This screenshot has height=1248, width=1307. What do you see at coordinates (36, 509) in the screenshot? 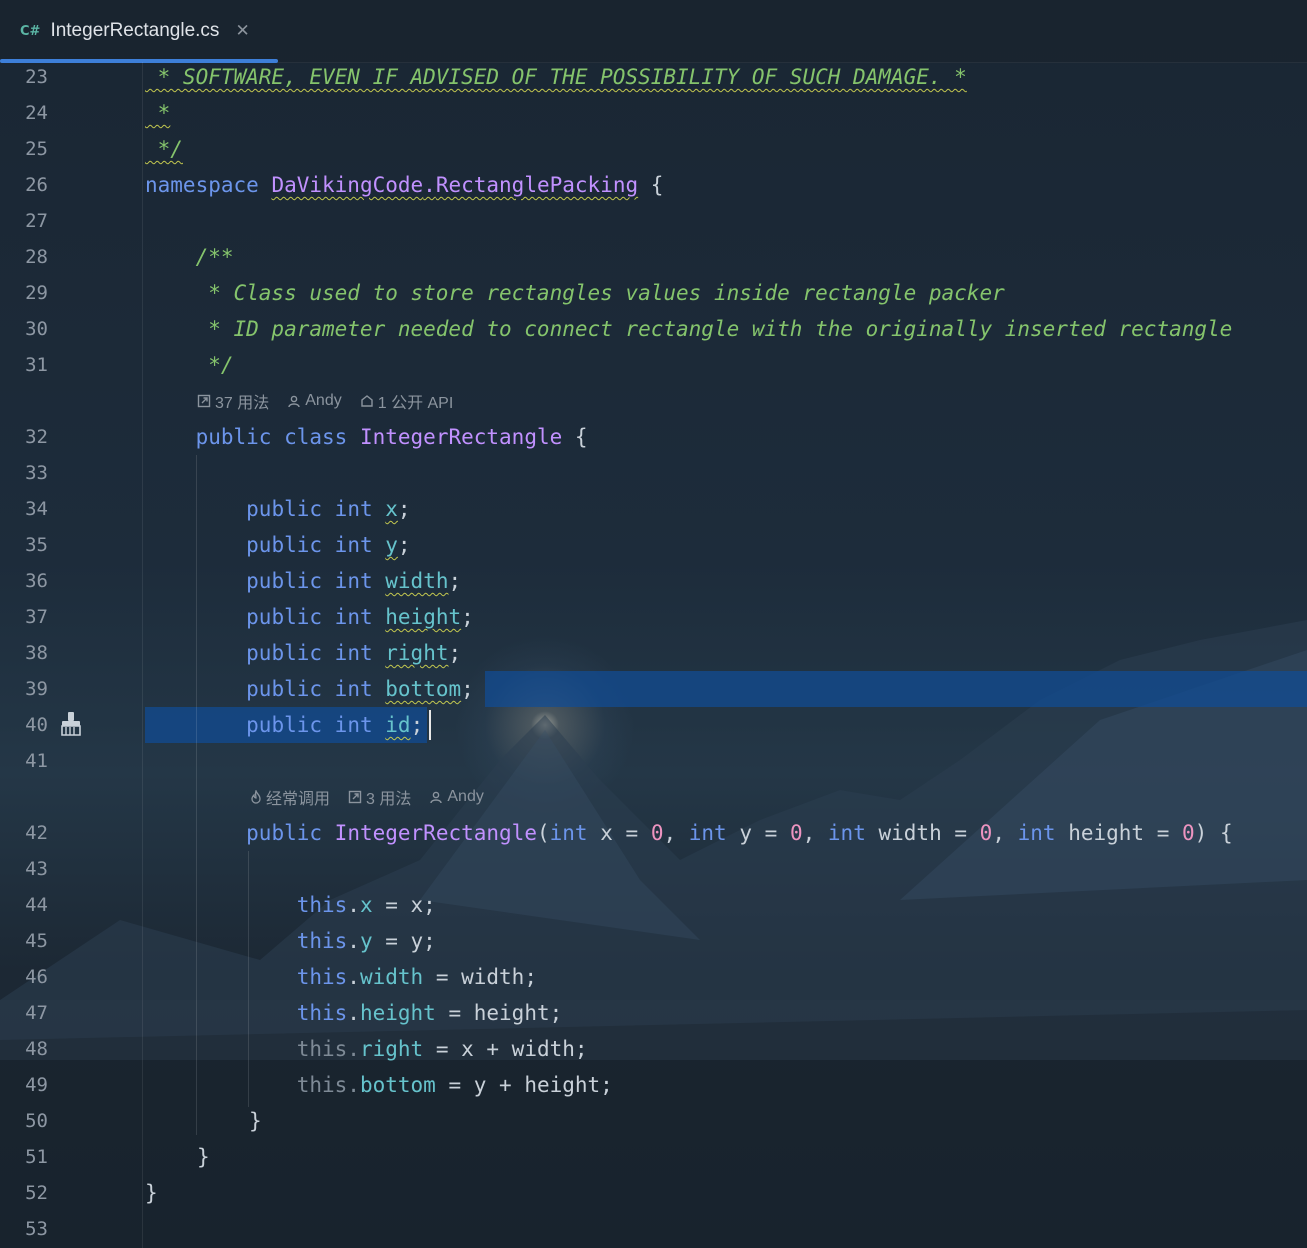
I see `line-number: 34` at bounding box center [36, 509].